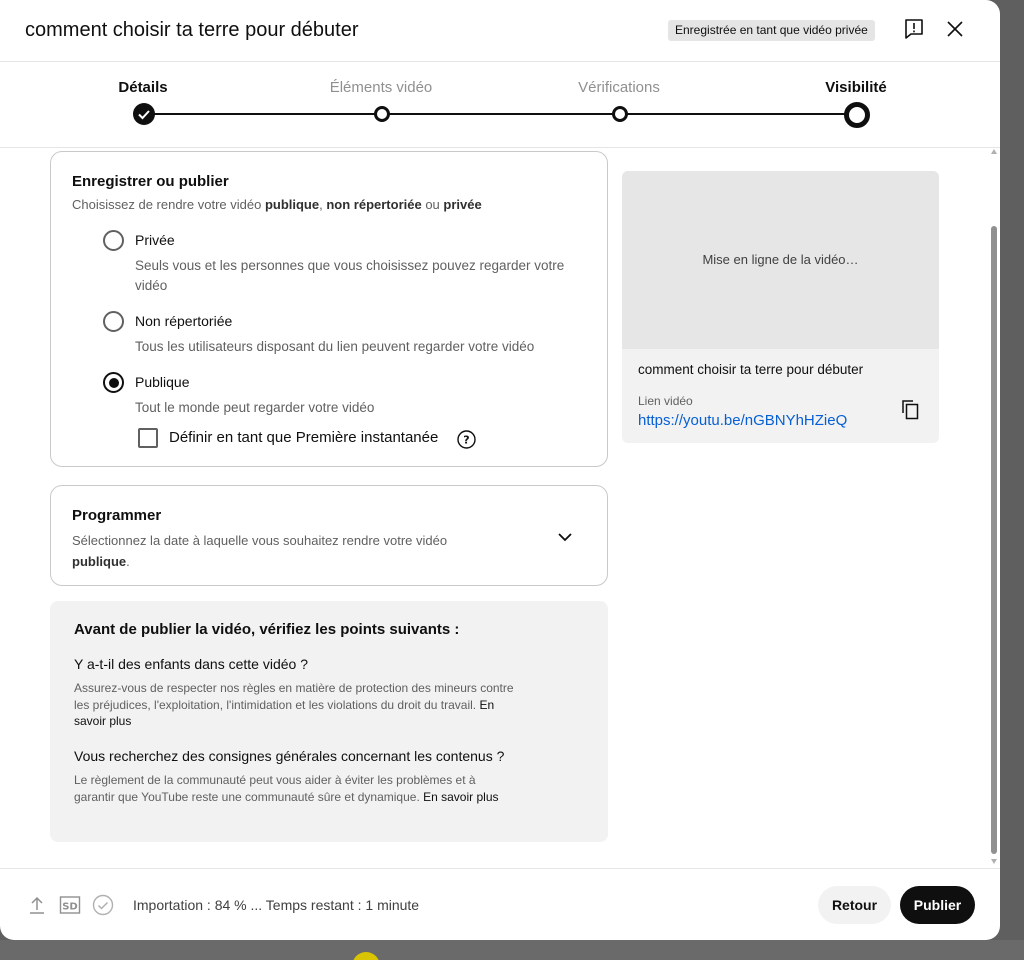  What do you see at coordinates (255, 407) in the screenshot?
I see `radio-description: Tout le monde peut regarder votre vidéo` at bounding box center [255, 407].